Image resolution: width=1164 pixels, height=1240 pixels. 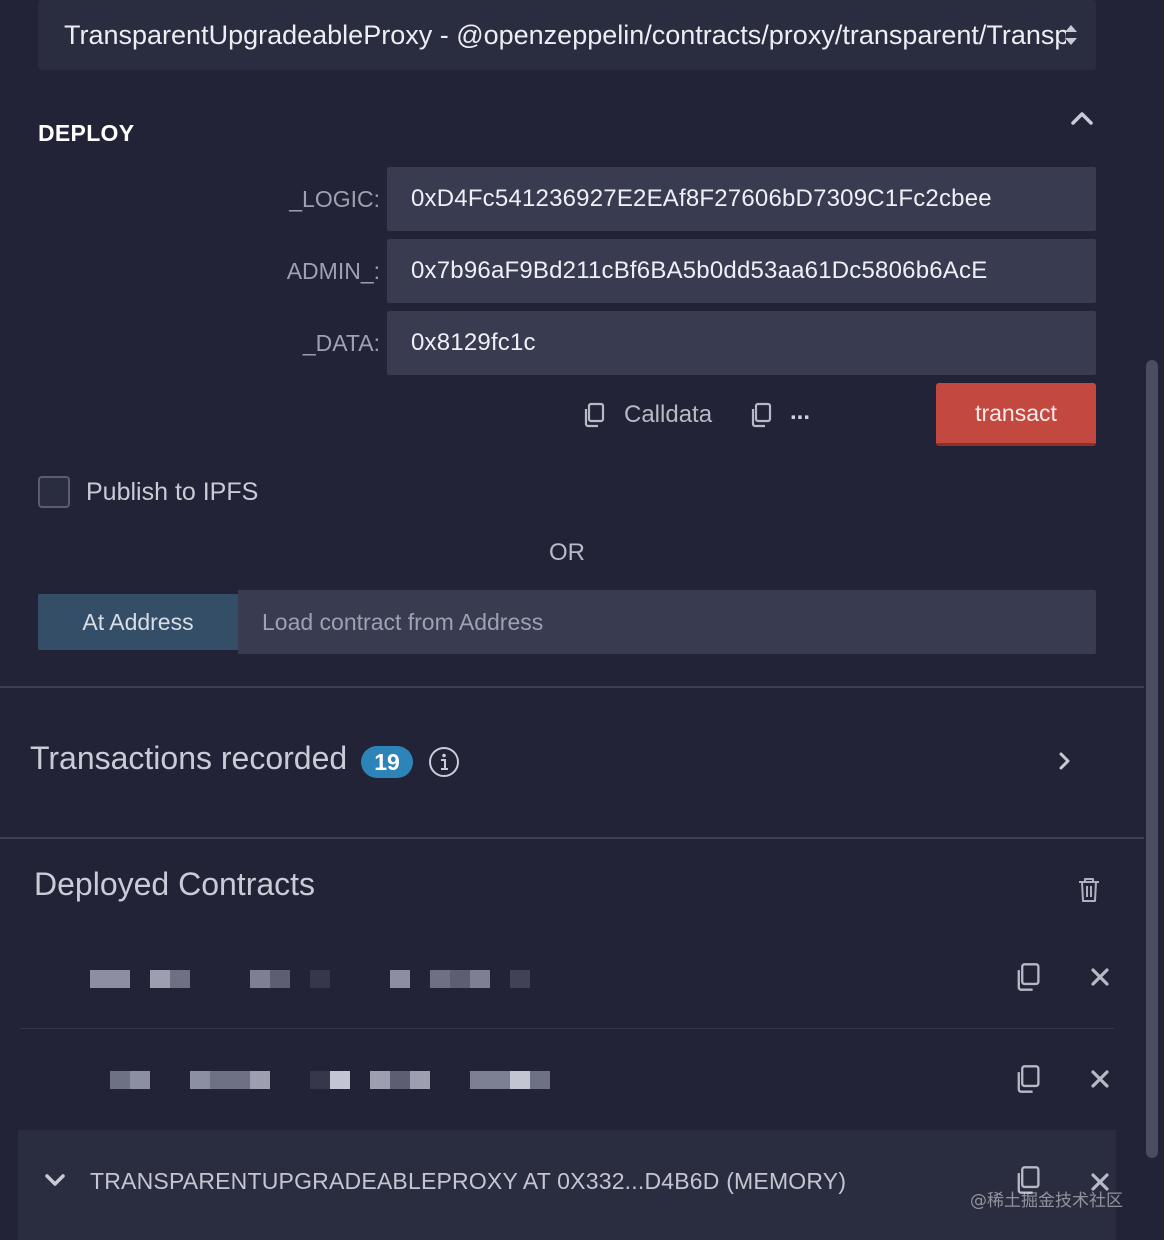 What do you see at coordinates (387, 762) in the screenshot?
I see `transactions-count-badge: 19` at bounding box center [387, 762].